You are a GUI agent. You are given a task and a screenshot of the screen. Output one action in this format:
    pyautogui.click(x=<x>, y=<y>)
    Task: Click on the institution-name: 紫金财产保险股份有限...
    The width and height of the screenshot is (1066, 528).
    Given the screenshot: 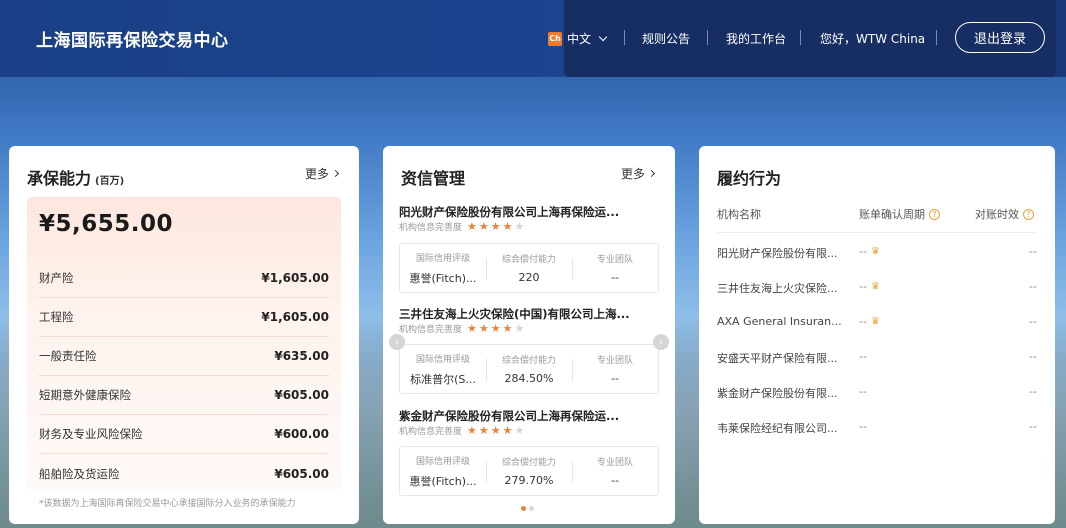 What is the action you would take?
    pyautogui.click(x=777, y=393)
    